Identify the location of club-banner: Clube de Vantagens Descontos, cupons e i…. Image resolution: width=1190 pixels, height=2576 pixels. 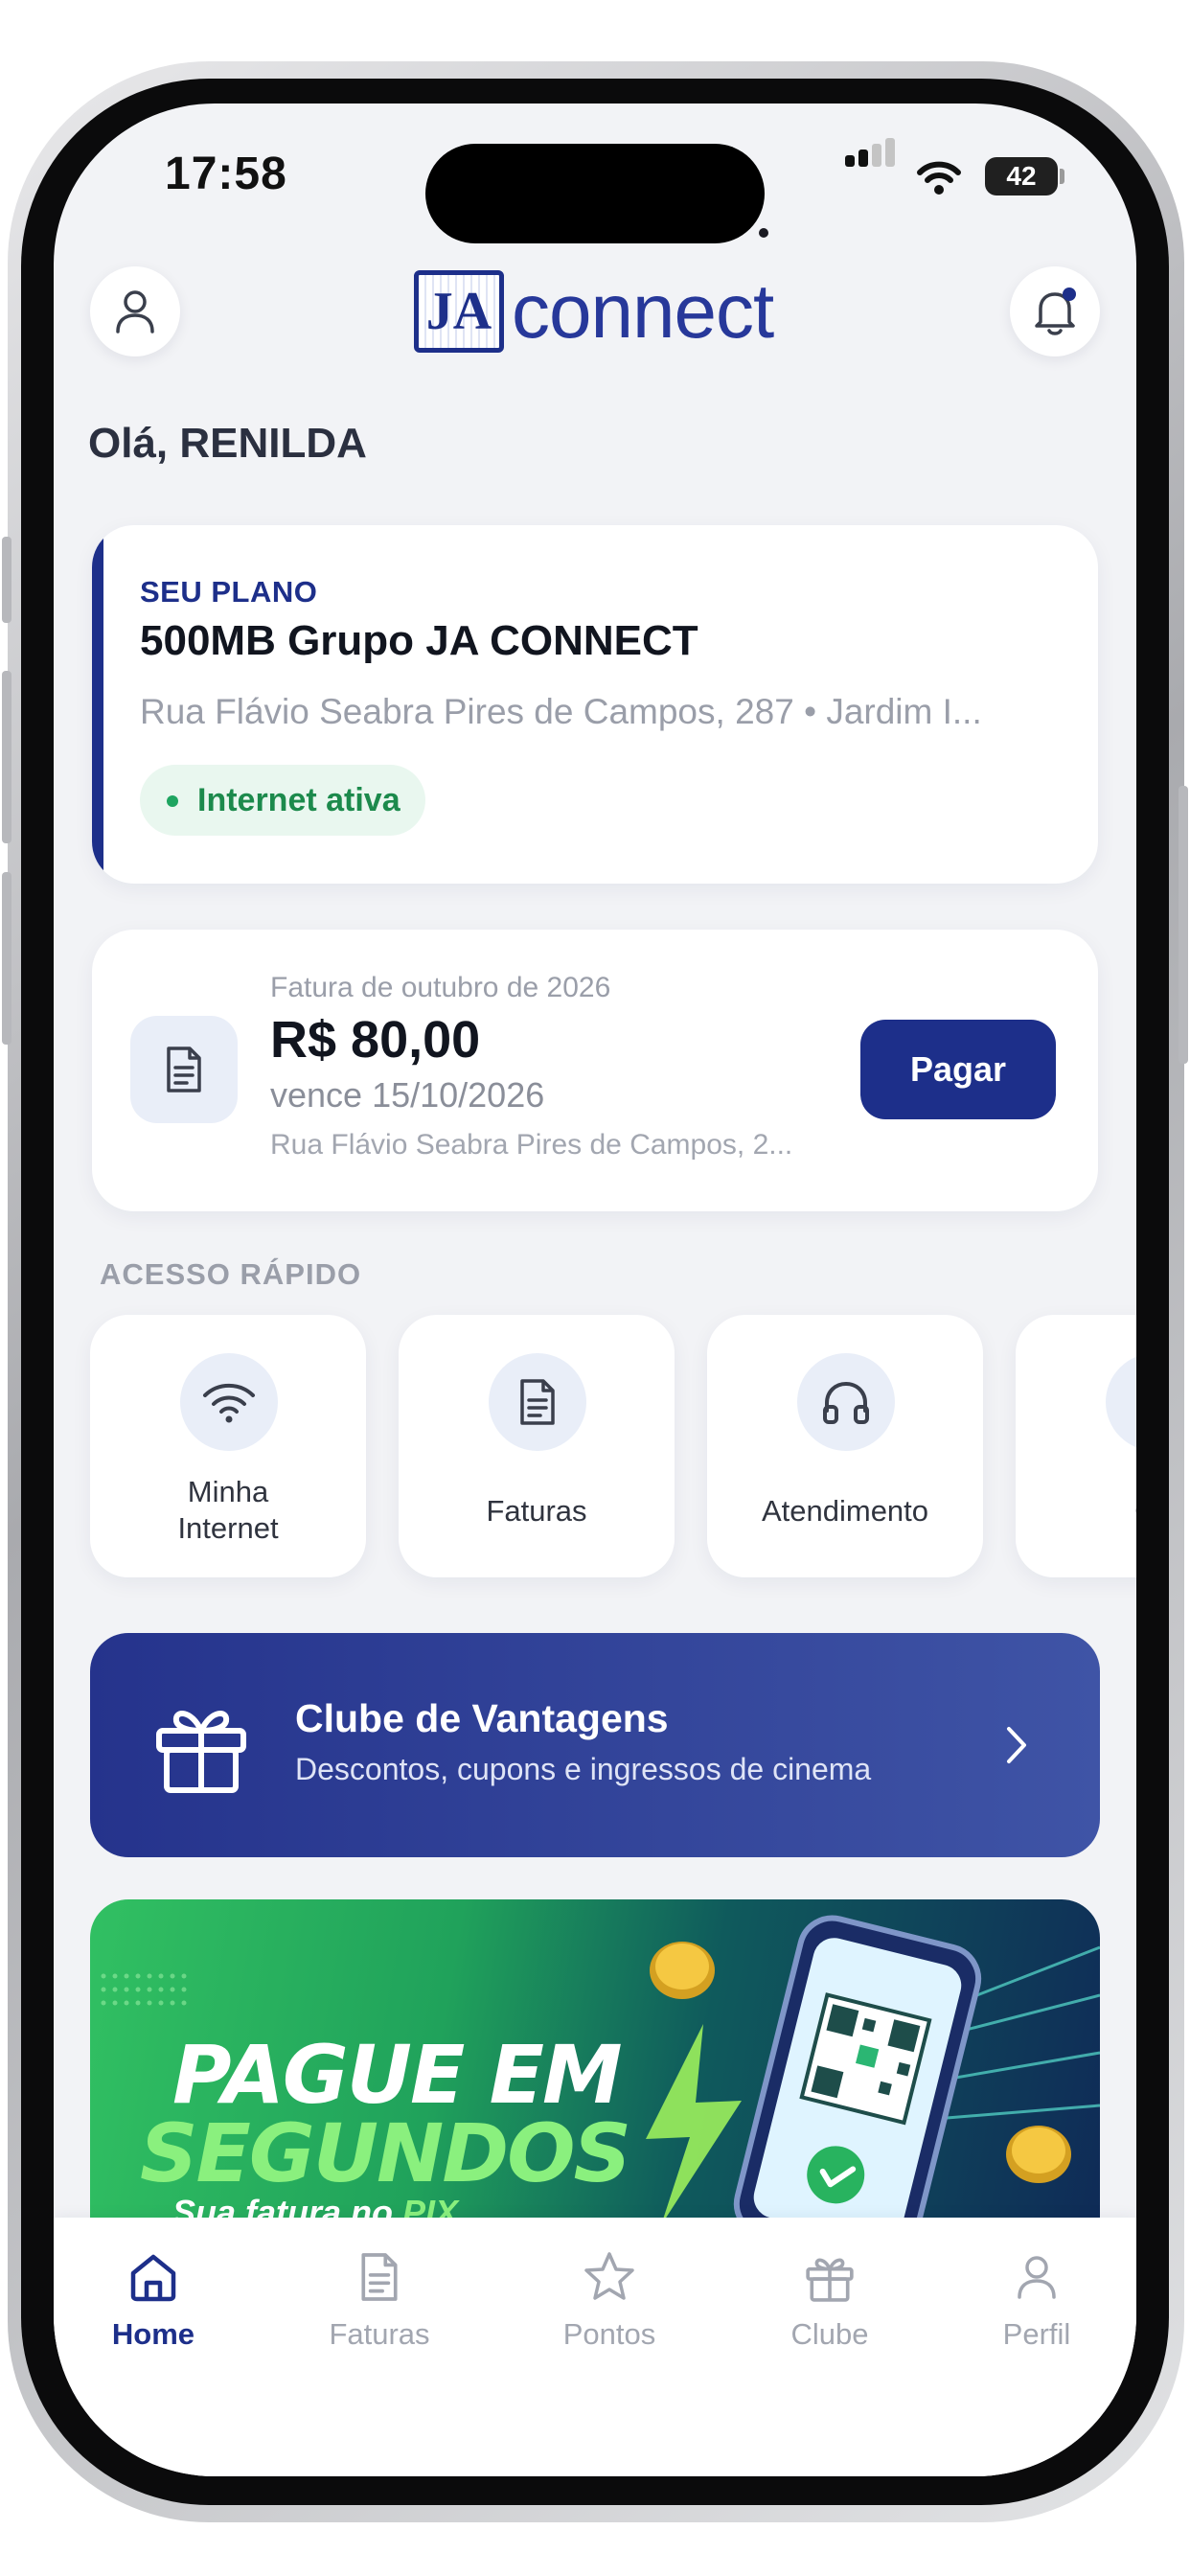
(595, 1745).